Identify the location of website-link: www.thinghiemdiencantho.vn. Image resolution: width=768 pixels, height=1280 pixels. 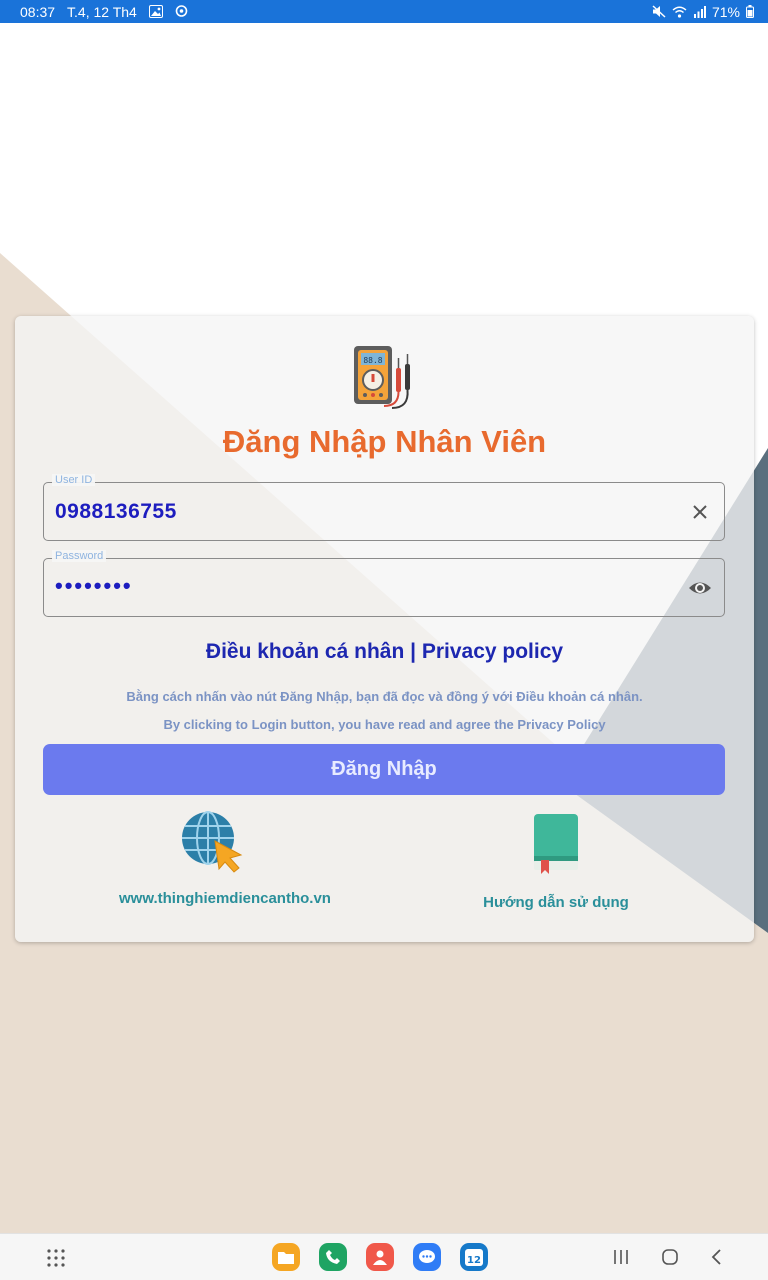
(225, 898).